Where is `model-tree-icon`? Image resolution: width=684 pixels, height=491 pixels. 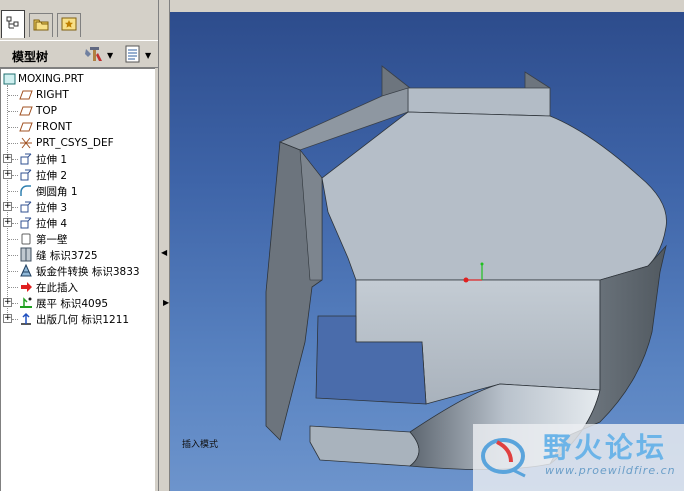
model-tree-icon is located at coordinates (13, 24).